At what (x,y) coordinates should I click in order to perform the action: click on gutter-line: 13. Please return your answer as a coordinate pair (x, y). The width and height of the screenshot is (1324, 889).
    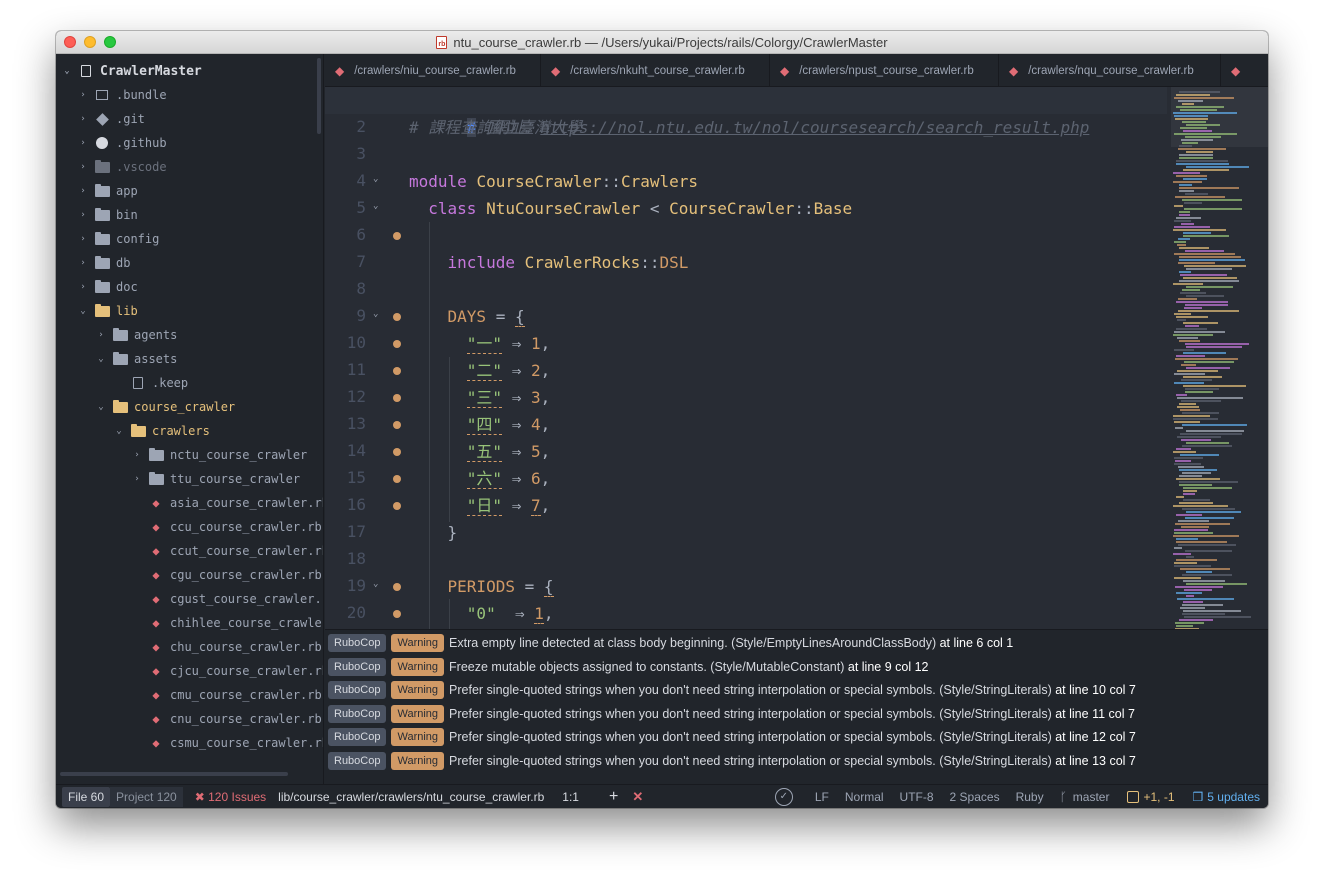
    Looking at the image, I should click on (367, 424).